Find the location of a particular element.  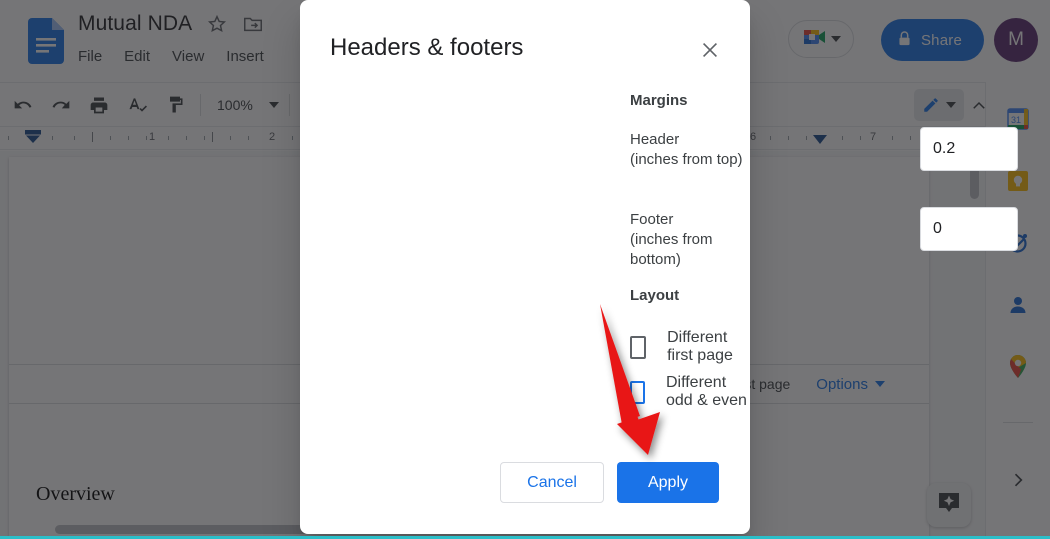

header-margin-label: Header (inches from top) is located at coordinates (686, 150).